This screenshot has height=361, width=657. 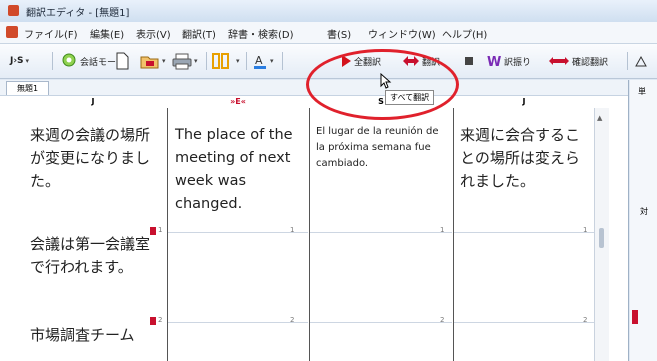 I want to click on back-translation-cell: 来週に会合することの場所は変えられました。, so click(x=526, y=158).